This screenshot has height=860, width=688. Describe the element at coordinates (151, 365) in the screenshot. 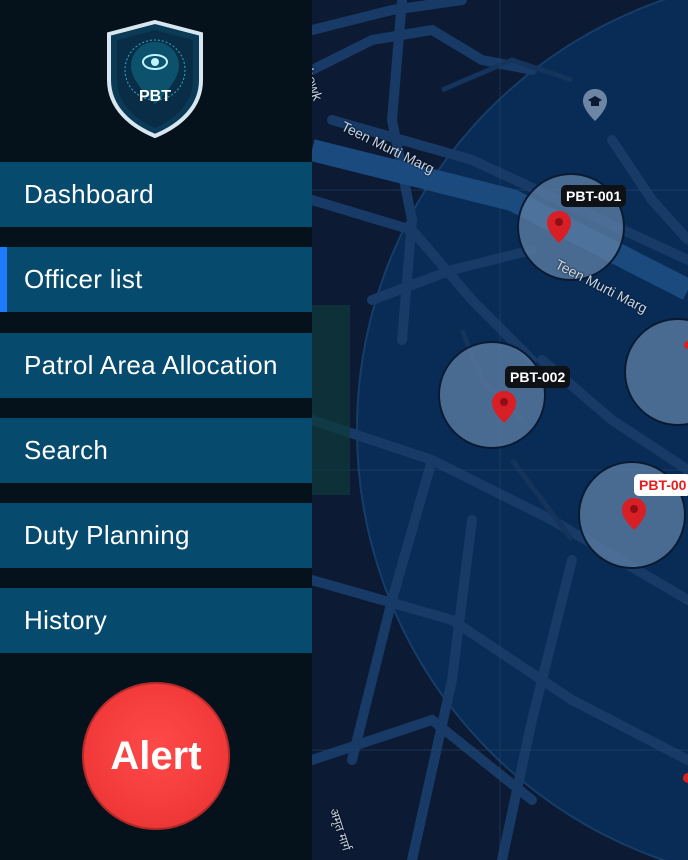

I see `nav-patrol-label: Patrol Area Allocation` at that location.